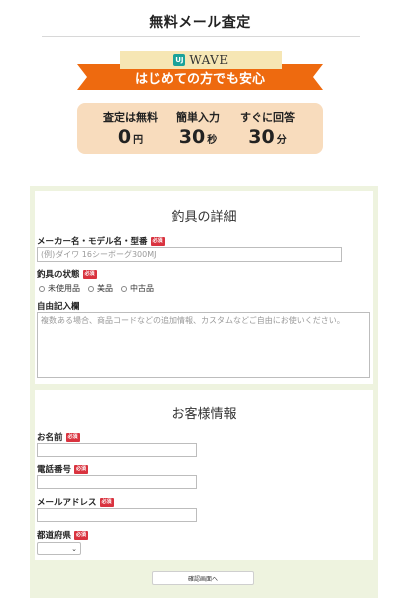 This screenshot has height=608, width=400. Describe the element at coordinates (137, 288) in the screenshot. I see `radio-used: 中古品` at that location.